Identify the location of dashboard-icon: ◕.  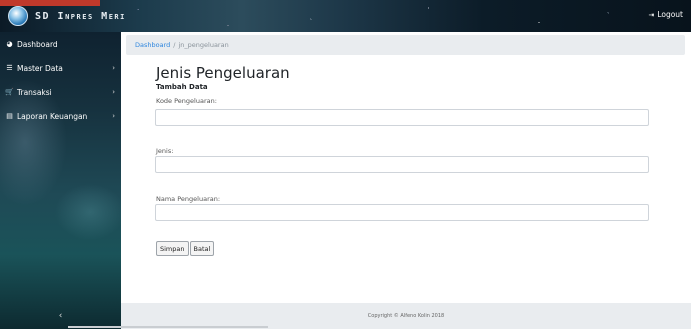
(9, 44).